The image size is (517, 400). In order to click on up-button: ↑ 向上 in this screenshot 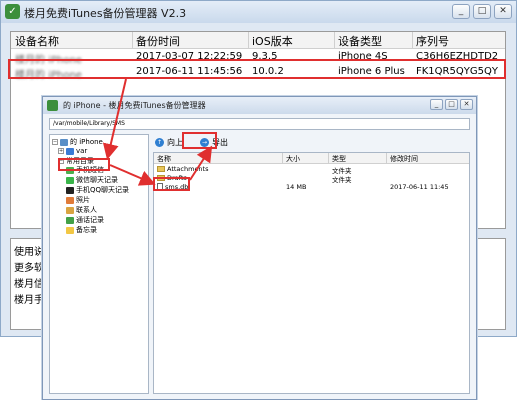, I will do `click(169, 142)`.